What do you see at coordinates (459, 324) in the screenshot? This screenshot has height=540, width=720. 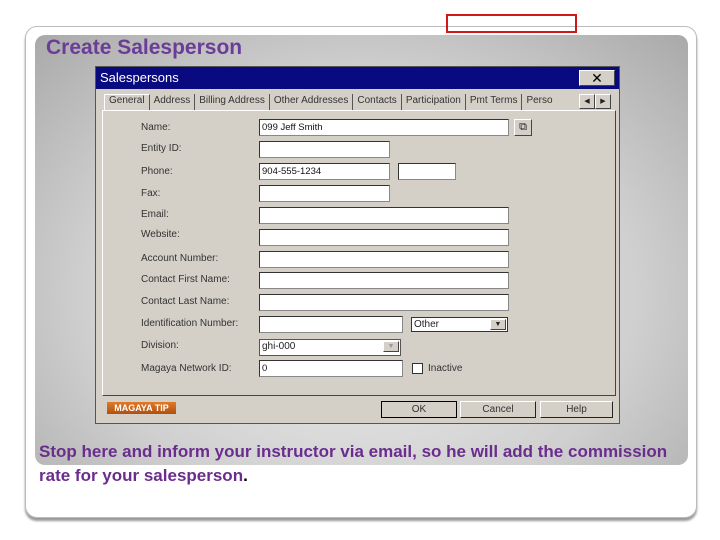 I see `identification-type-select: Other ▼` at bounding box center [459, 324].